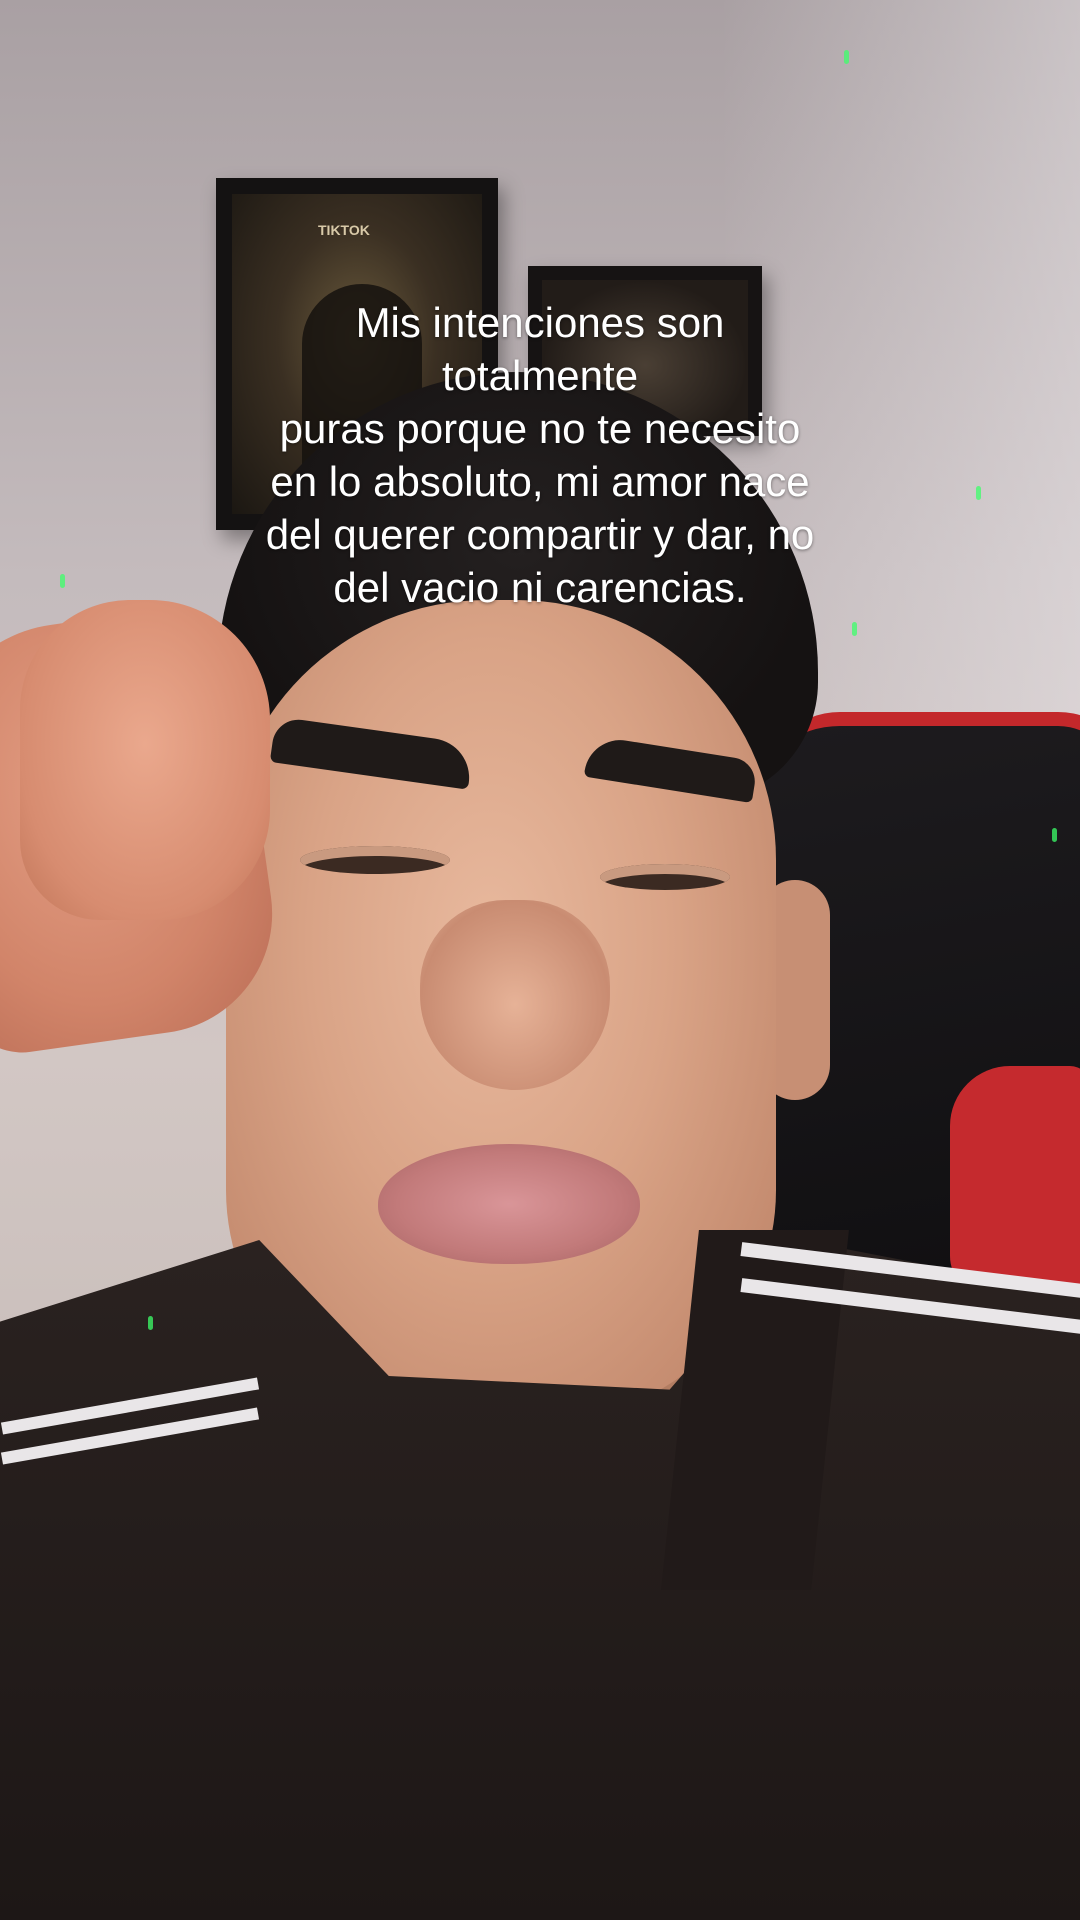 This screenshot has width=1080, height=1920. Describe the element at coordinates (375, 860) in the screenshot. I see `eye-left` at that location.